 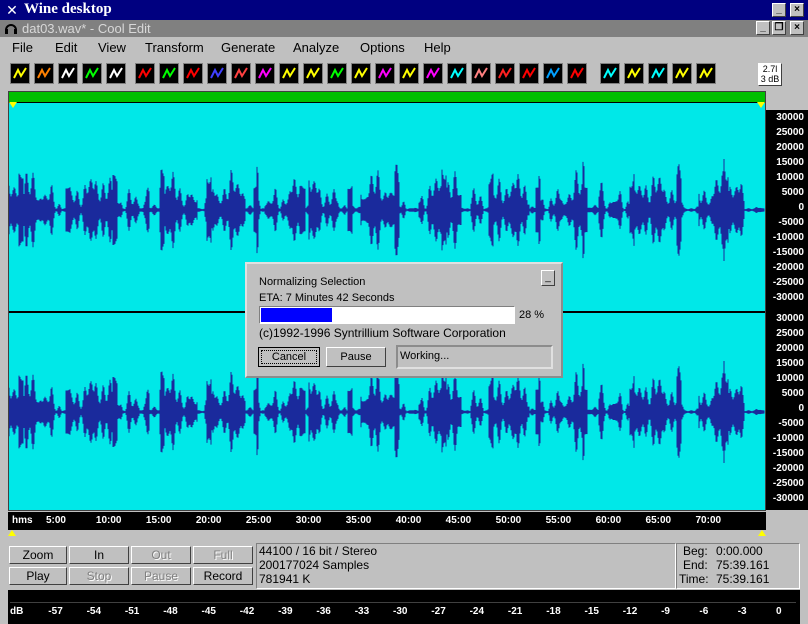 What do you see at coordinates (382, 47) in the screenshot?
I see `menu-options: Options` at bounding box center [382, 47].